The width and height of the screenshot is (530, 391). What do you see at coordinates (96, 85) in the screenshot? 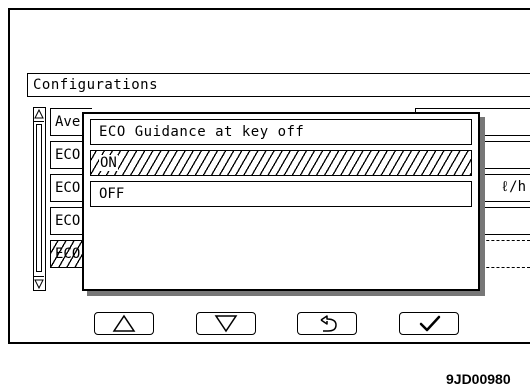
I see `screen-title: Configurations` at bounding box center [96, 85].